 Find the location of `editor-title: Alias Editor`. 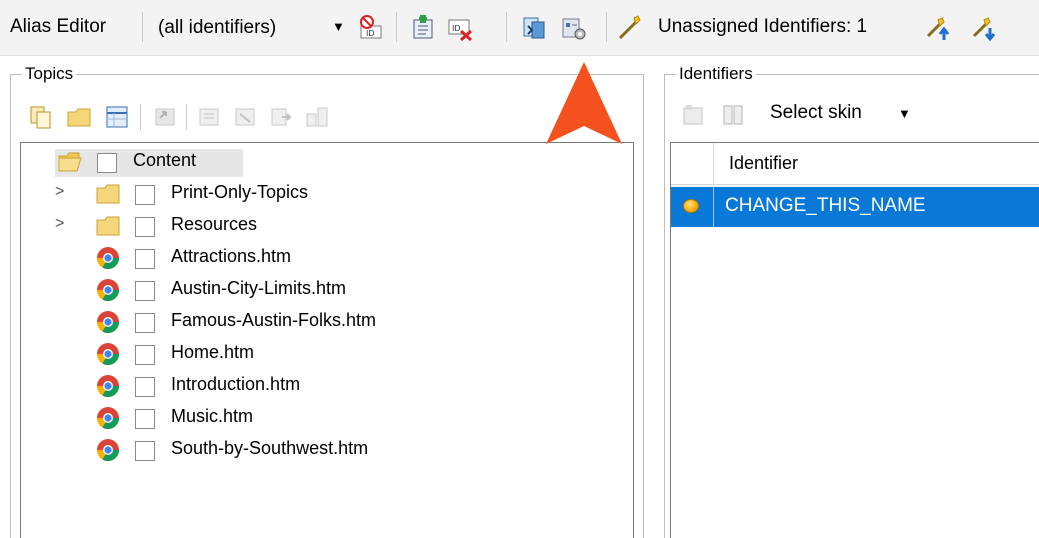

editor-title: Alias Editor is located at coordinates (58, 26).